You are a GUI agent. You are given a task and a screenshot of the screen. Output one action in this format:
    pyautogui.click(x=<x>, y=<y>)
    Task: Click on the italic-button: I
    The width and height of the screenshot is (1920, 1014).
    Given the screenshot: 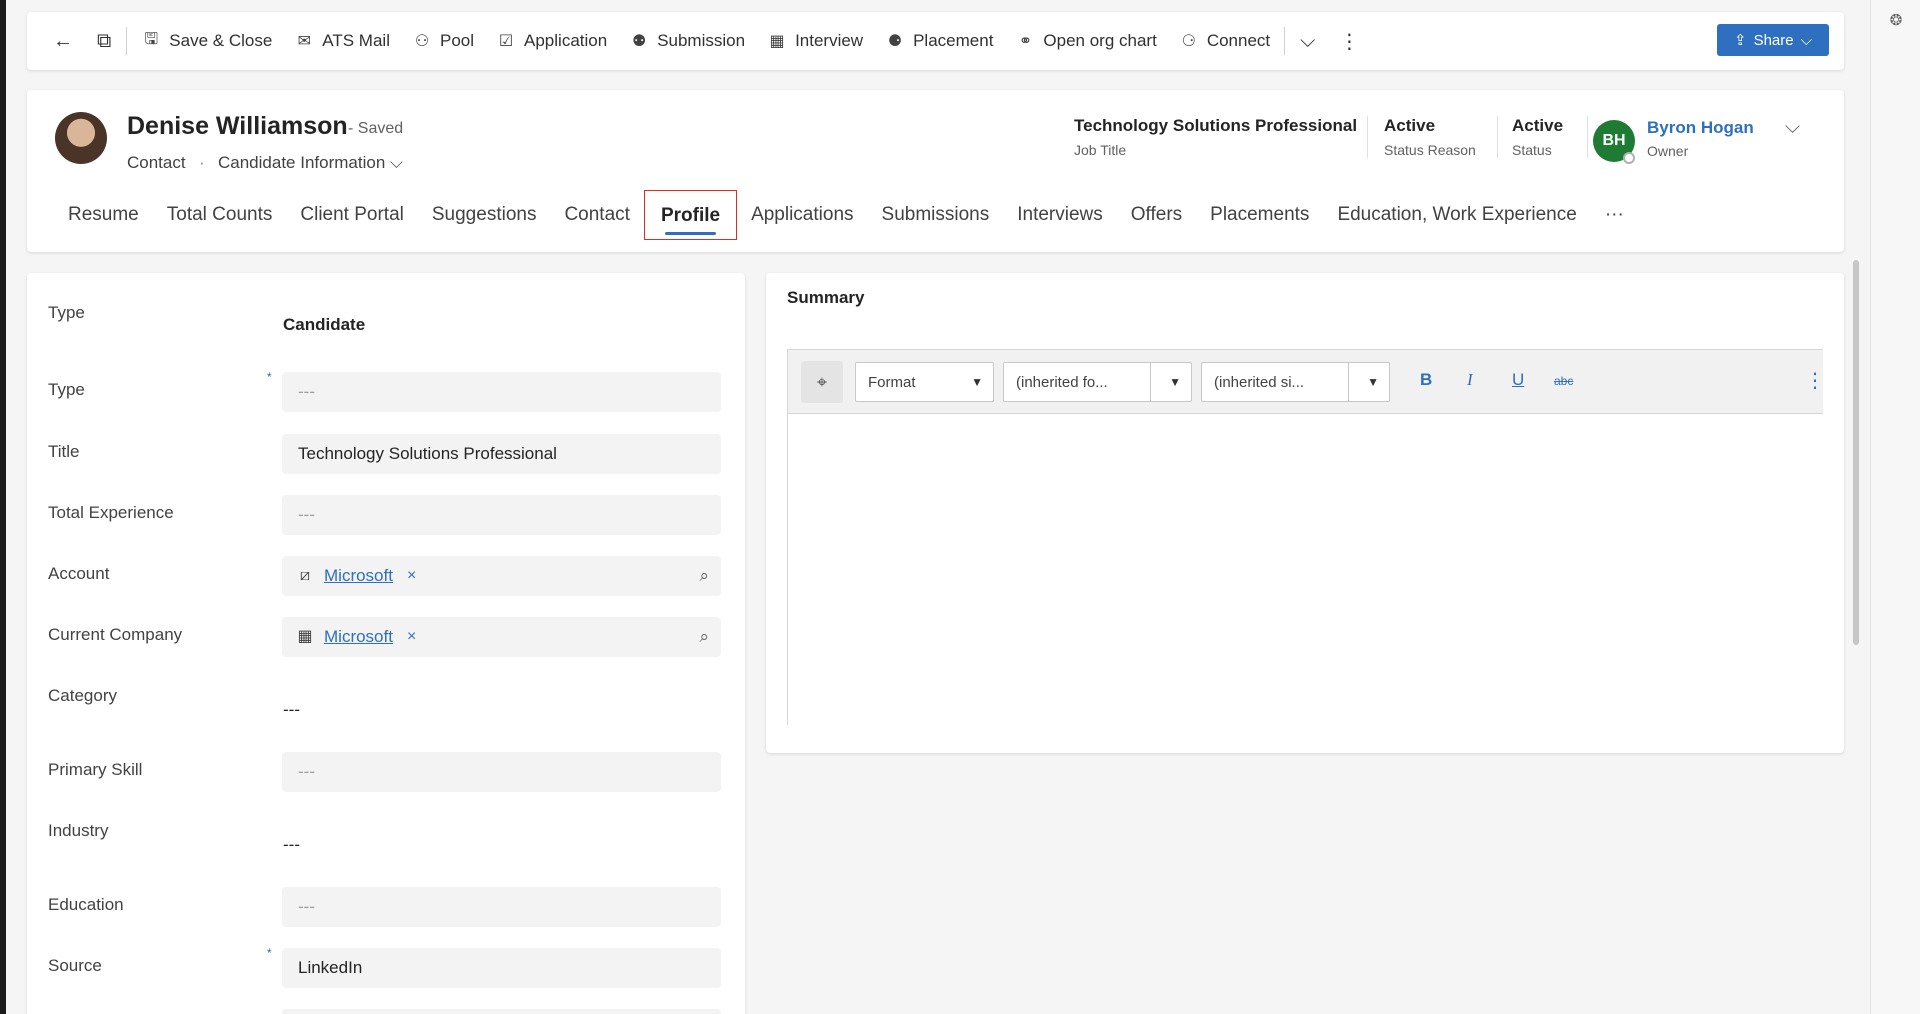 What is the action you would take?
    pyautogui.click(x=1470, y=380)
    